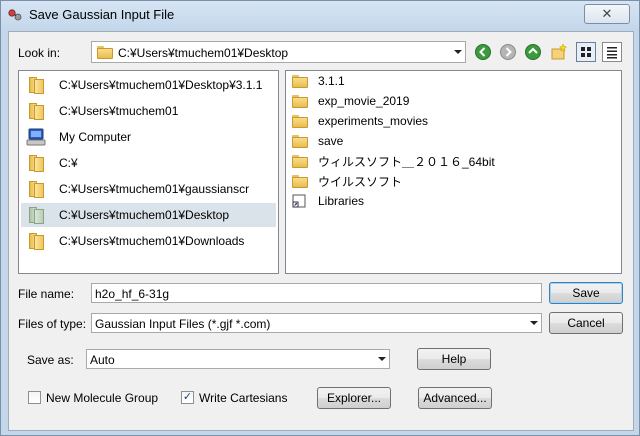 This screenshot has width=640, height=436. What do you see at coordinates (39, 53) in the screenshot?
I see `look-in-label: Look in:` at bounding box center [39, 53].